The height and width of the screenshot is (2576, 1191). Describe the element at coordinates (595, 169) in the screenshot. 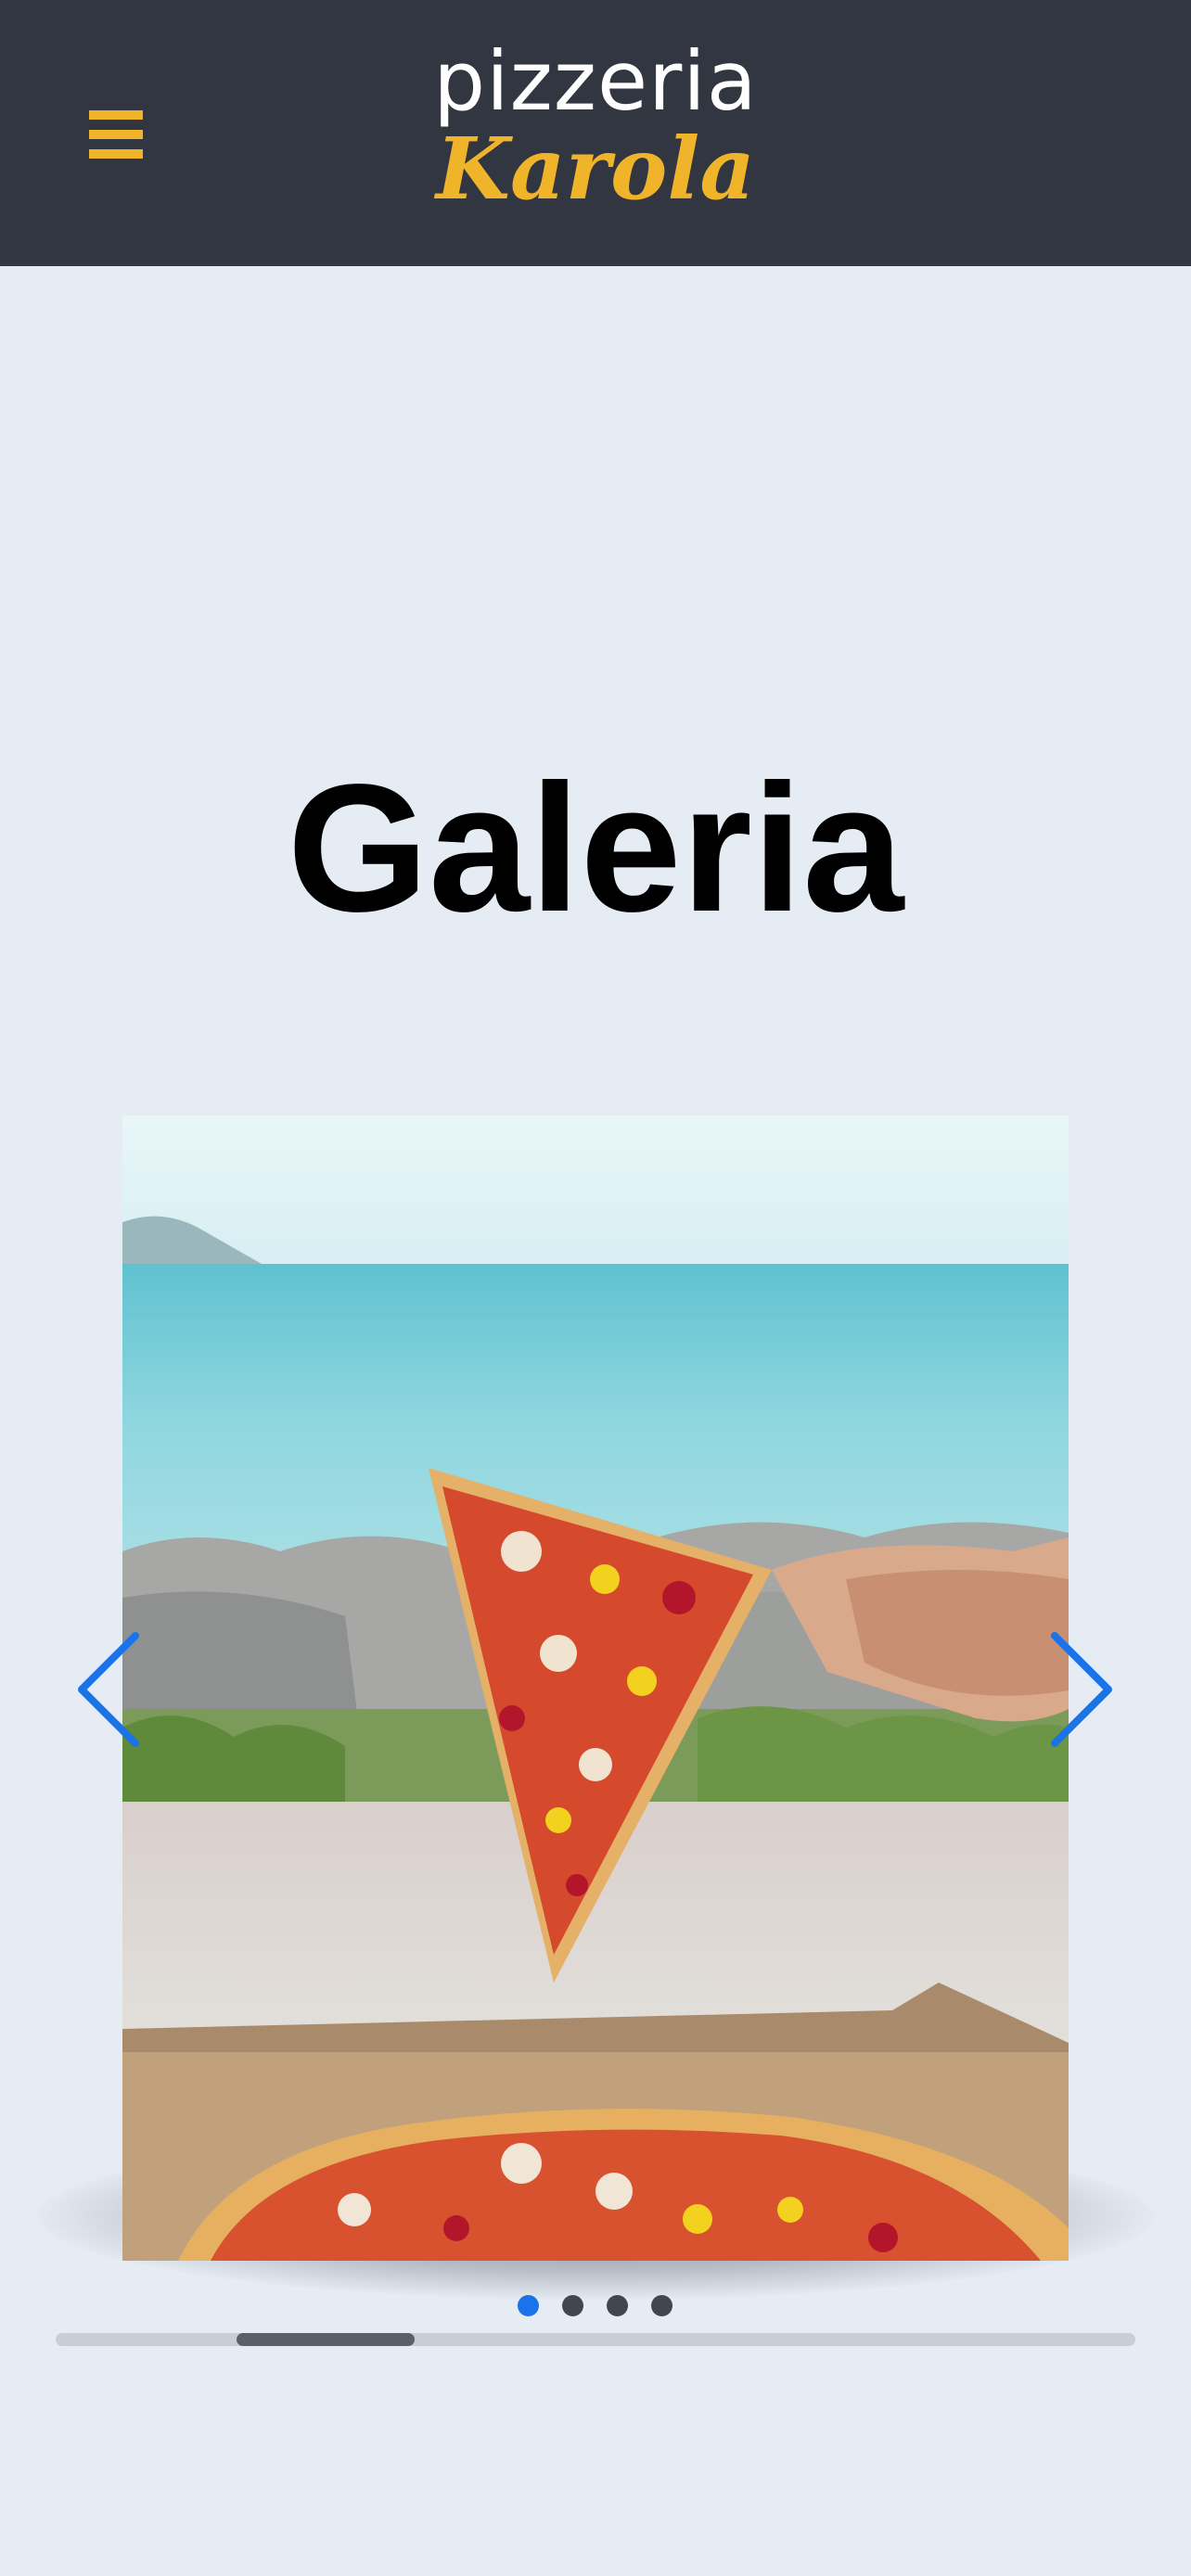

I see `logo-text-karola: Karola` at that location.